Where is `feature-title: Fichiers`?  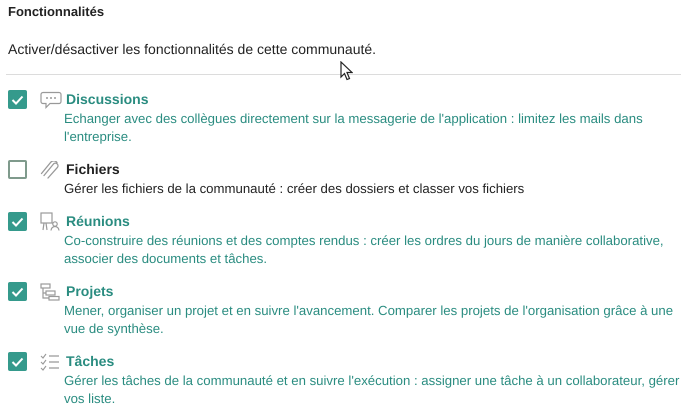 feature-title: Fichiers is located at coordinates (93, 169).